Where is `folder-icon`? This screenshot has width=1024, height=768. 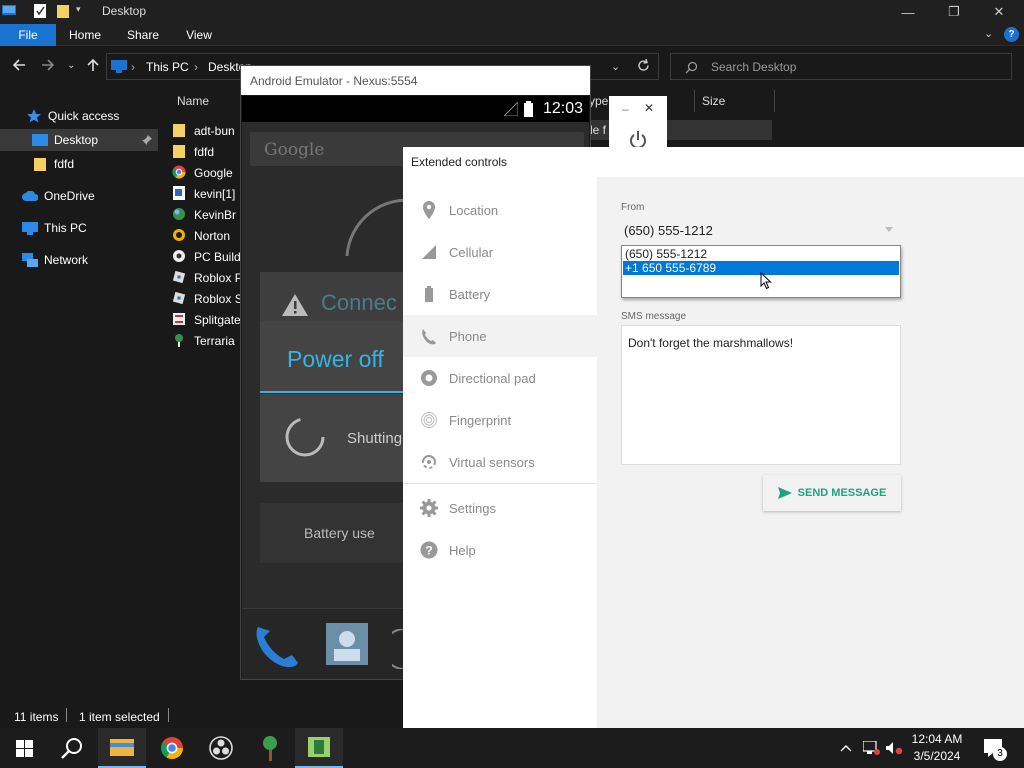
folder-icon is located at coordinates (179, 130).